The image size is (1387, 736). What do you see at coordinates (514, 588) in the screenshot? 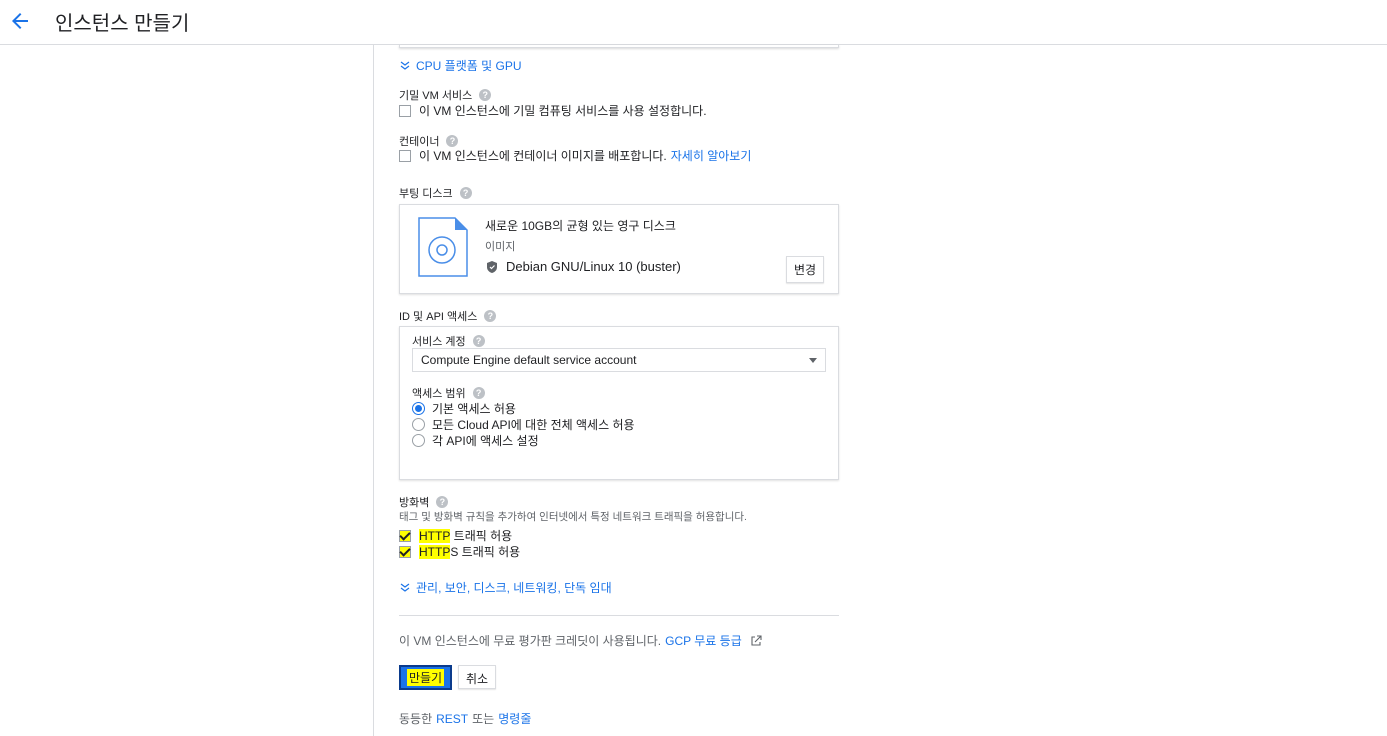
I see `advanced-options-label: 관리, 보안, 디스크, 네트워킹, 단독 임대` at bounding box center [514, 588].